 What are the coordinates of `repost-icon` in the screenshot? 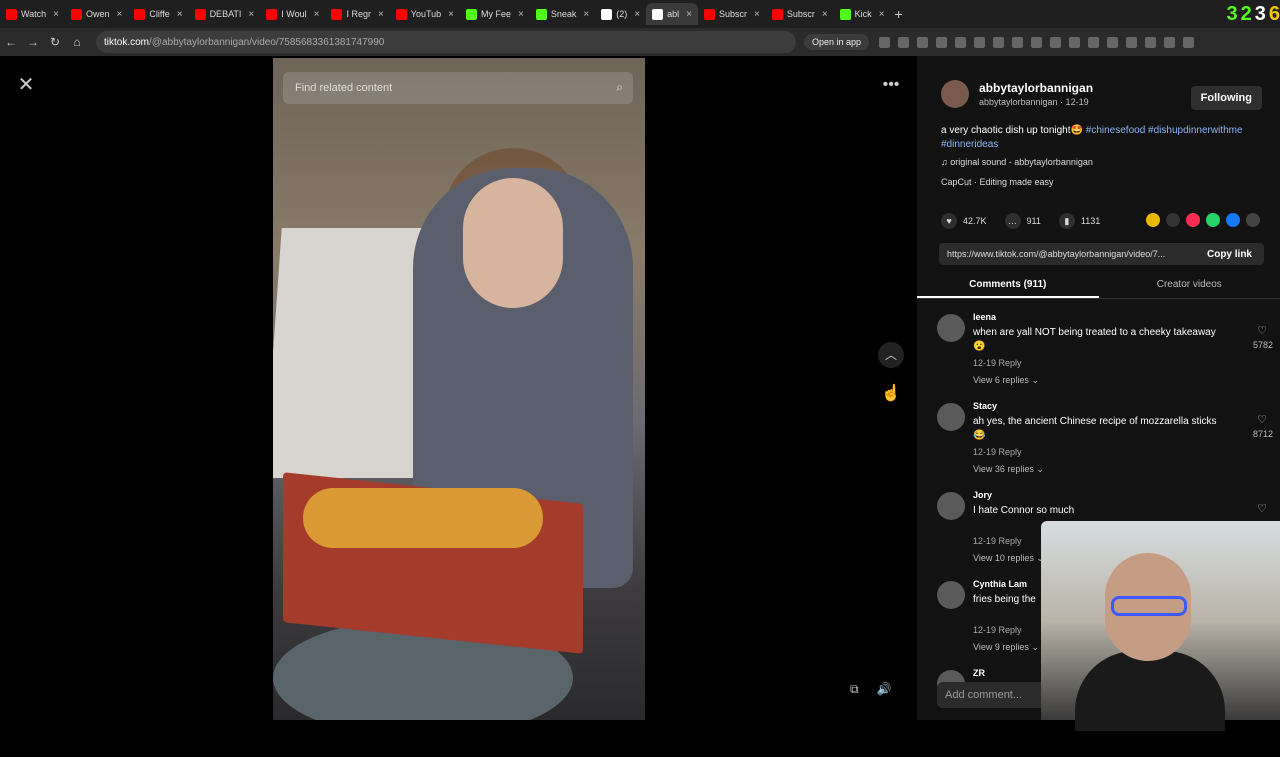 It's located at (1193, 220).